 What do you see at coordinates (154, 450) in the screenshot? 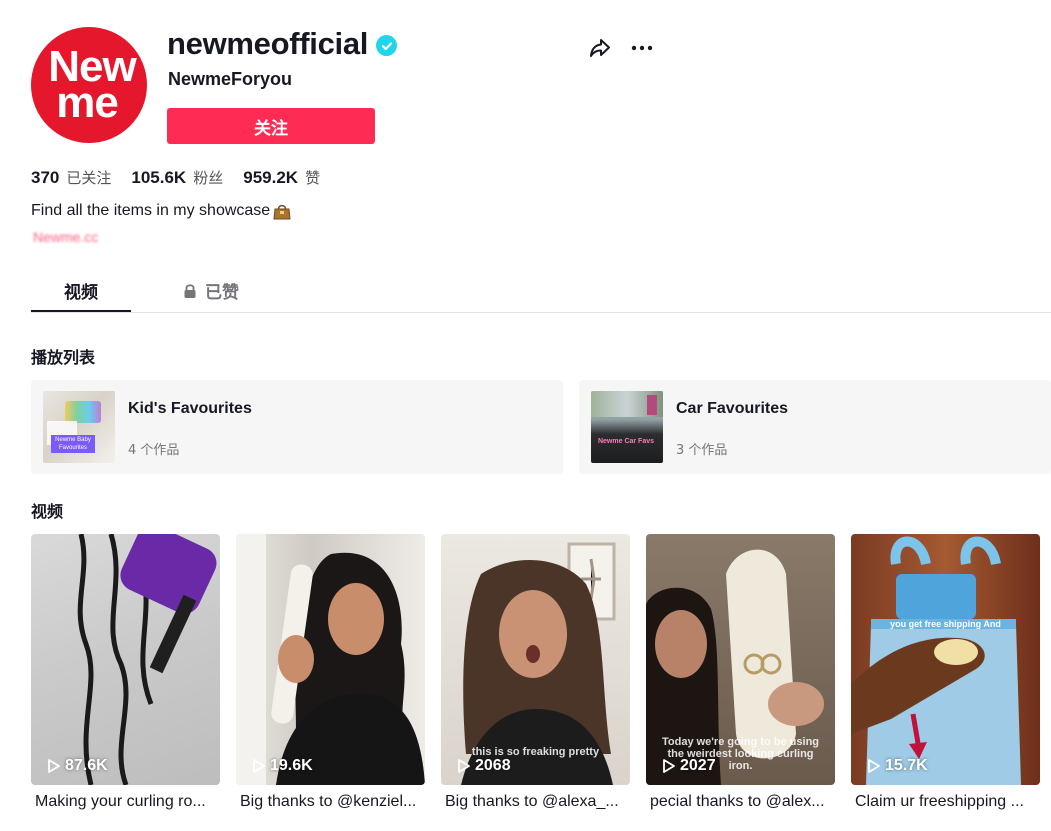
I see `playlist-count: 4 个作品` at bounding box center [154, 450].